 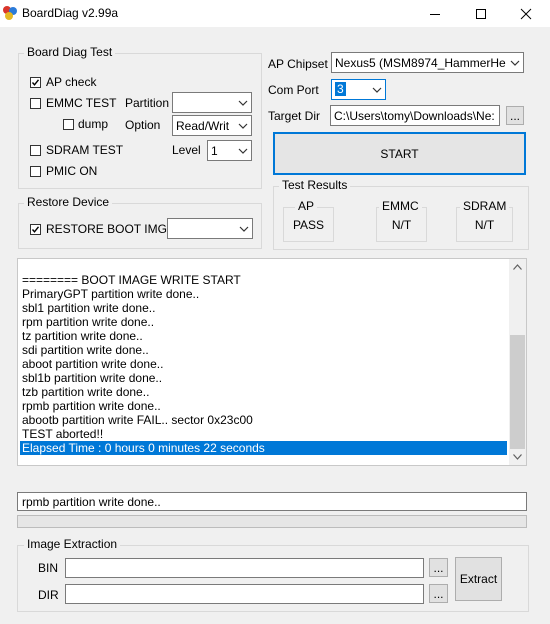 What do you see at coordinates (68, 202) in the screenshot?
I see `restore-device-legend: Restore Device` at bounding box center [68, 202].